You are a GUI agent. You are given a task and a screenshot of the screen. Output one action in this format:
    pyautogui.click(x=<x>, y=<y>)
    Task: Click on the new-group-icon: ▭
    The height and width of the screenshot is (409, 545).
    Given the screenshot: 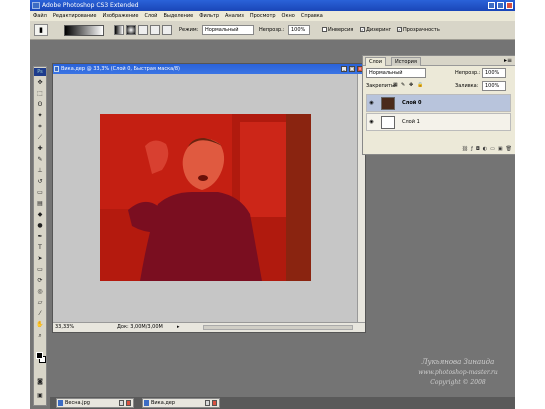 What is the action you would take?
    pyautogui.click(x=492, y=149)
    